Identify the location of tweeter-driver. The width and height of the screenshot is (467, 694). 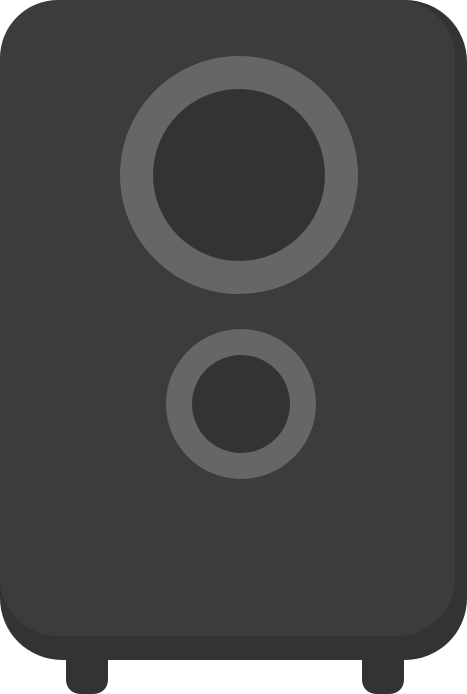
(241, 404).